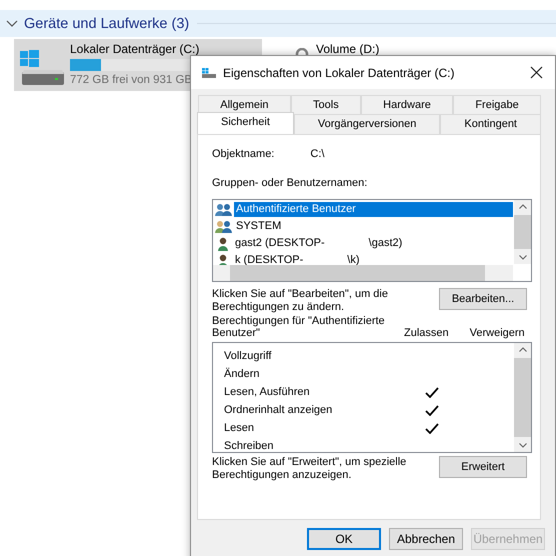 This screenshot has height=556, width=556. What do you see at coordinates (290, 183) in the screenshot?
I see `users-label: Gruppen- oder Benutzernamen:` at bounding box center [290, 183].